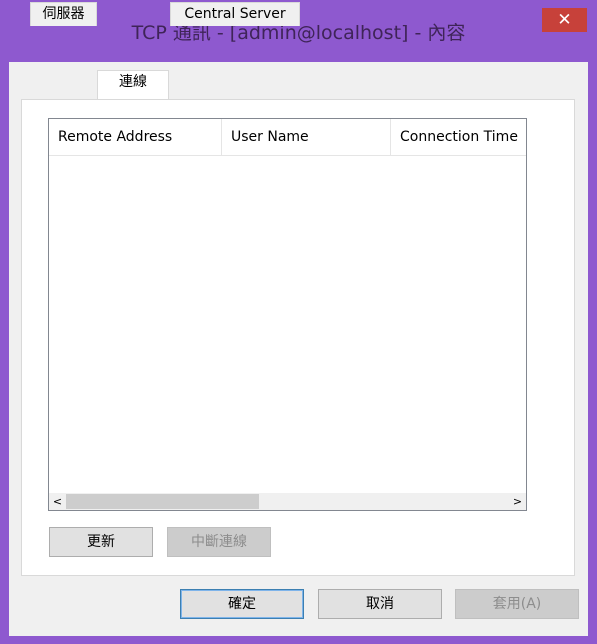  I want to click on close-button: ✕, so click(564, 20).